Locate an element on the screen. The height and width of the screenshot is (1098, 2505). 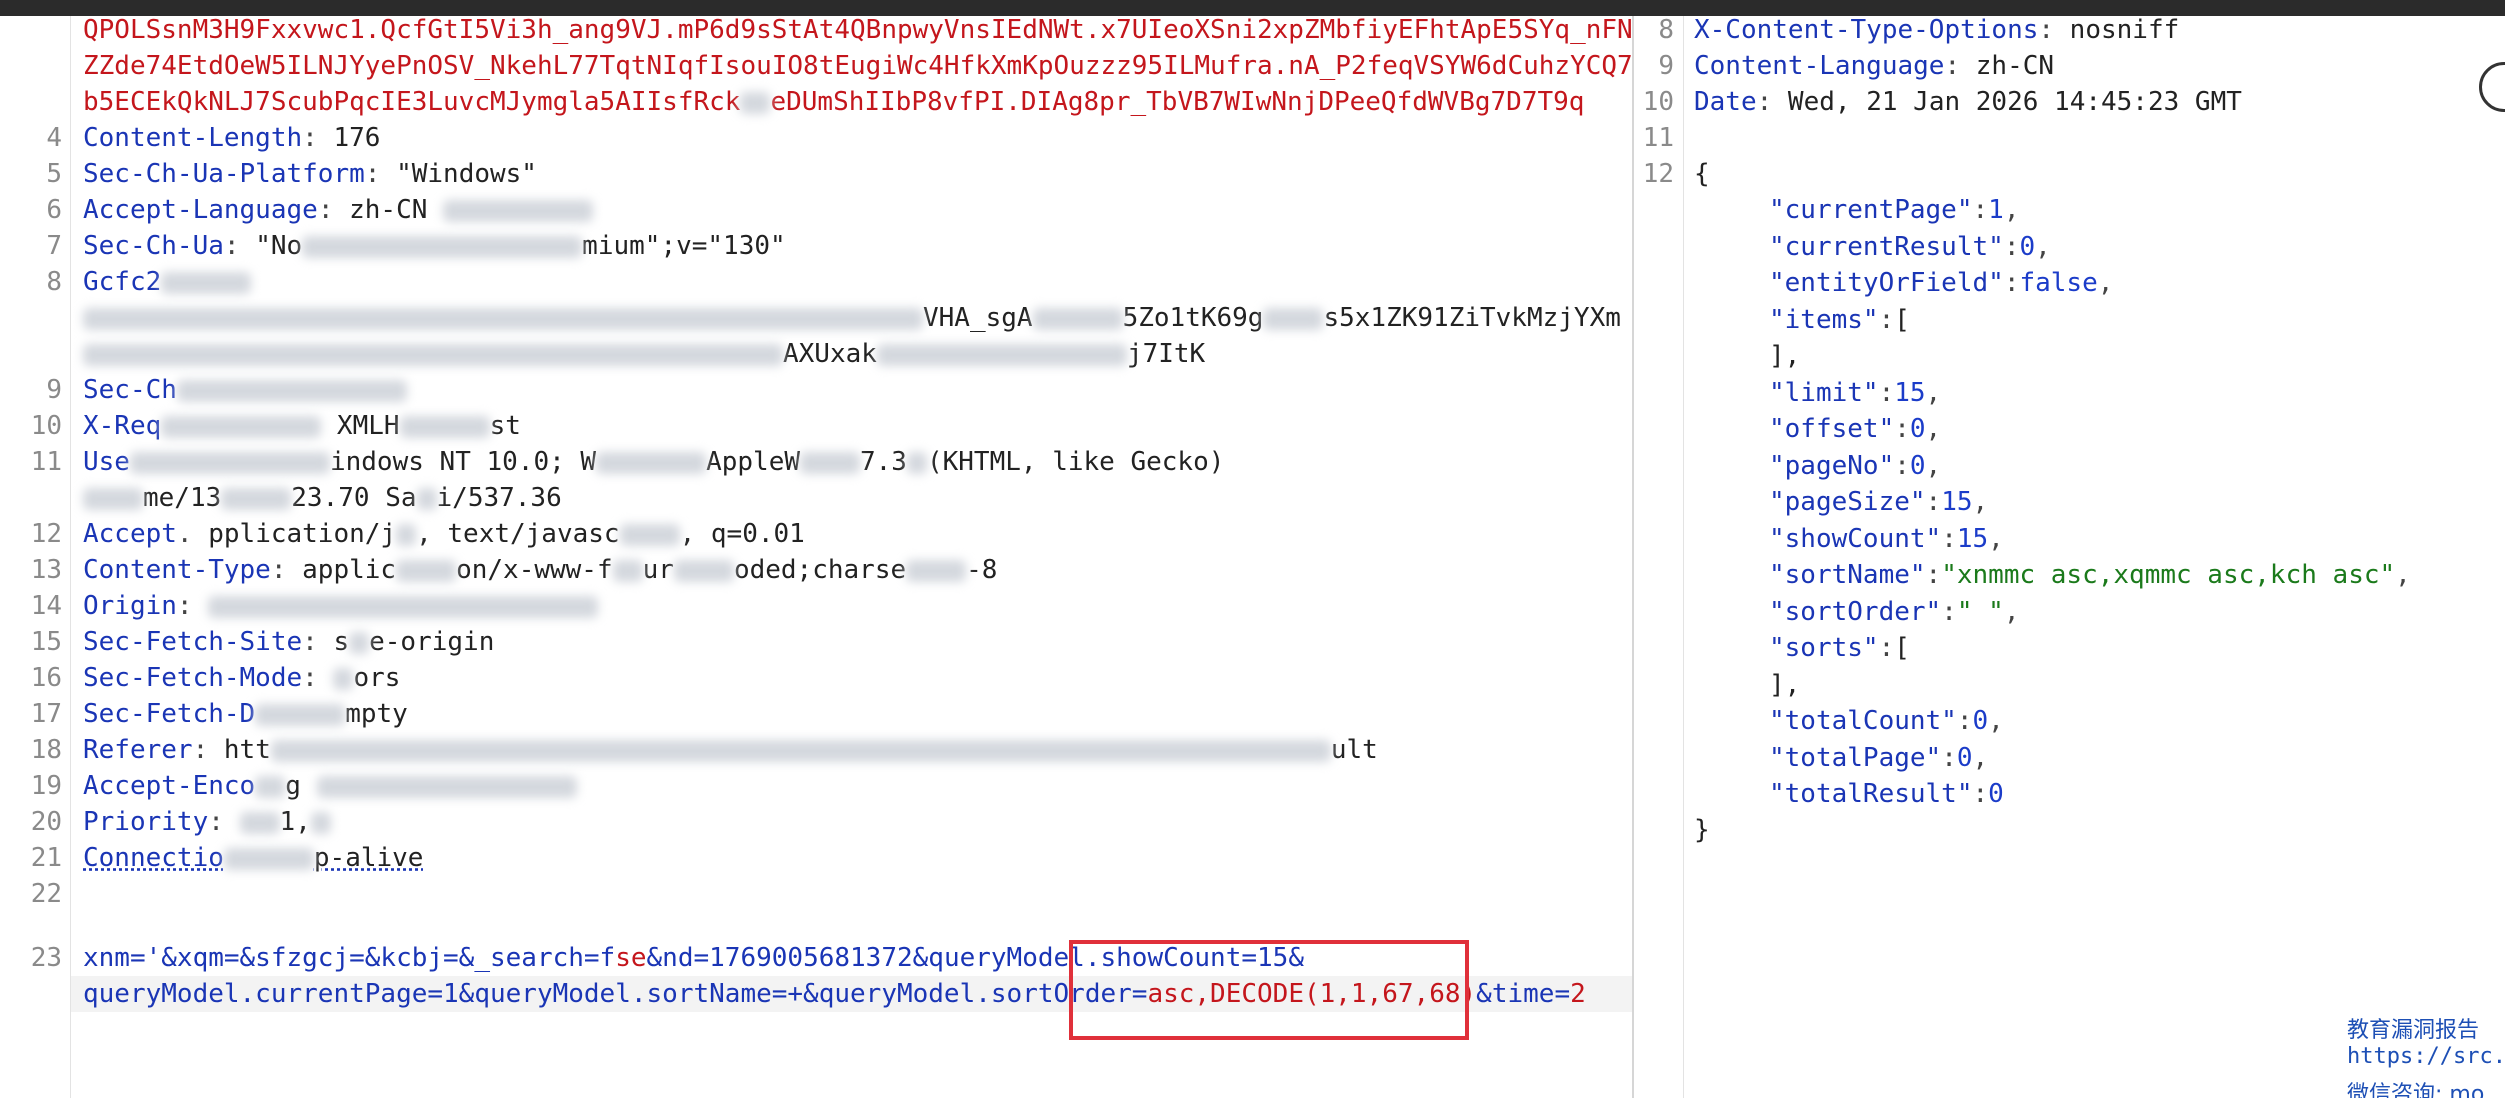
json-line: "sorts":[ is located at coordinates (1839, 648).